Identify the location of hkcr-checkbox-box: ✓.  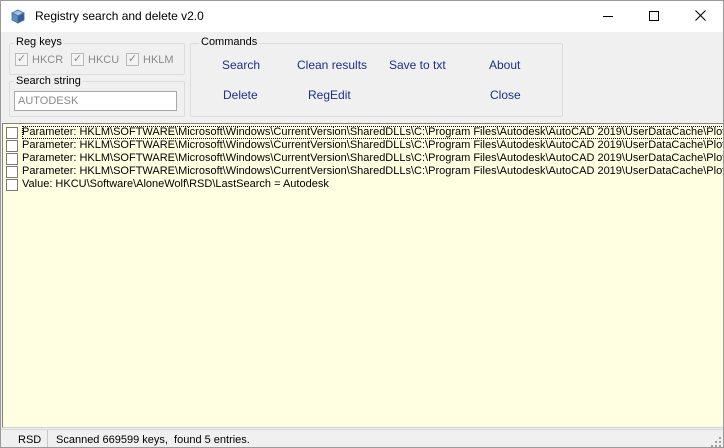
(21, 59).